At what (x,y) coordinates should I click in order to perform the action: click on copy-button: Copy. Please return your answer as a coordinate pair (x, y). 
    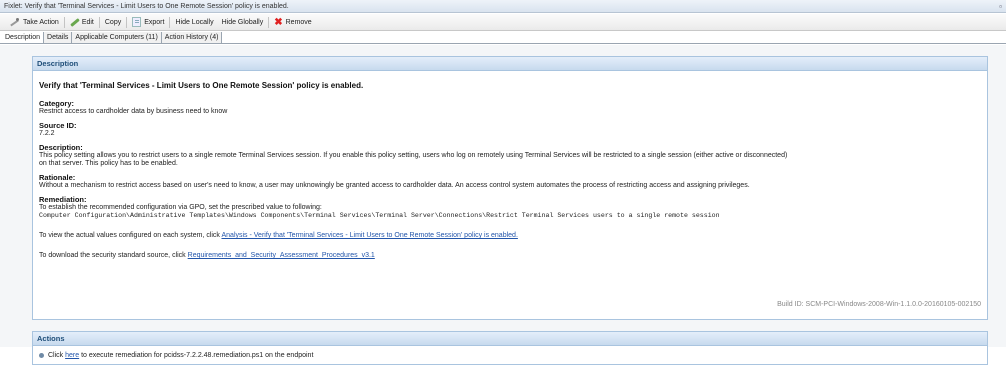
    Looking at the image, I should click on (113, 22).